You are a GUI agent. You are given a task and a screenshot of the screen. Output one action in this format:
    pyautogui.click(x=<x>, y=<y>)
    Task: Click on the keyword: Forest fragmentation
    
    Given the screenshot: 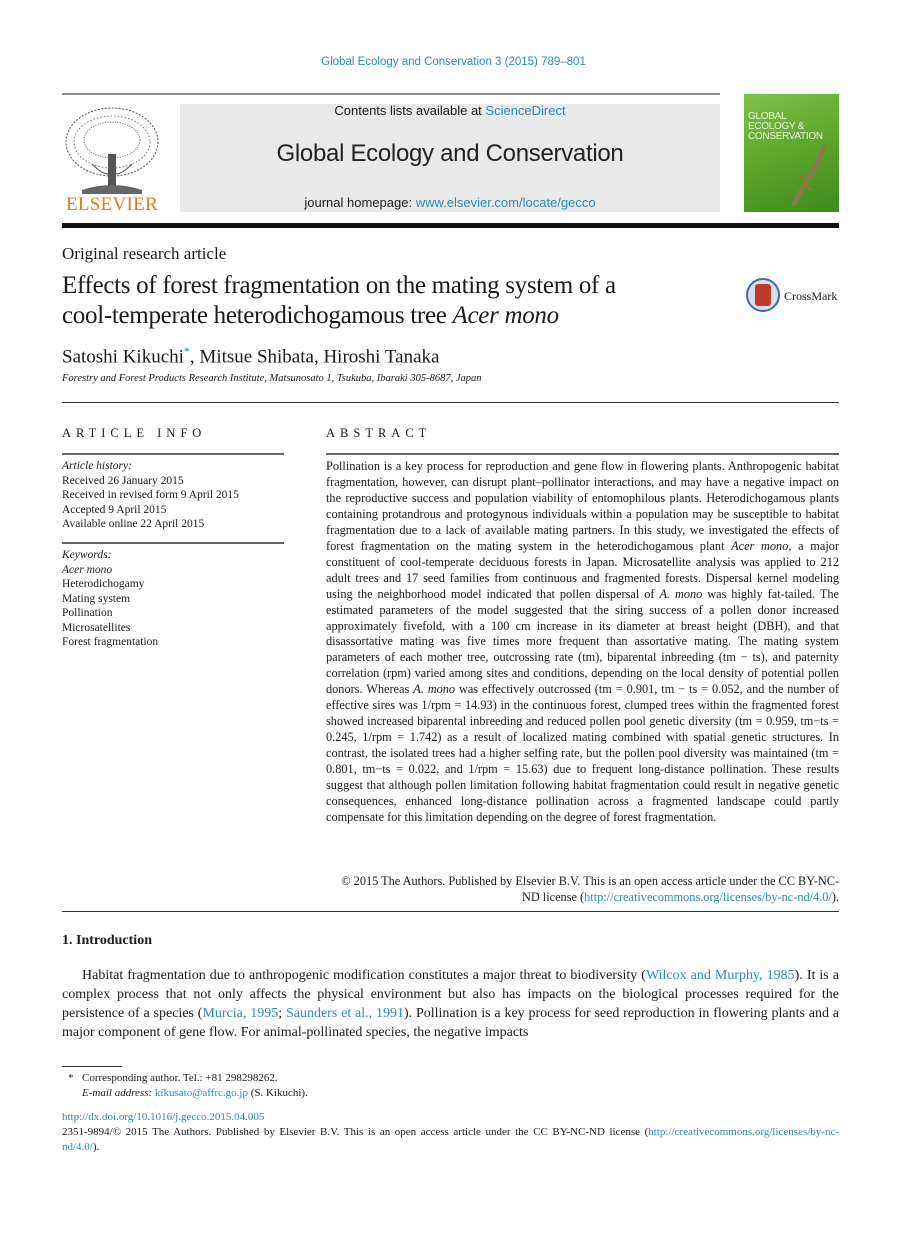 What is the action you would take?
    pyautogui.click(x=110, y=642)
    